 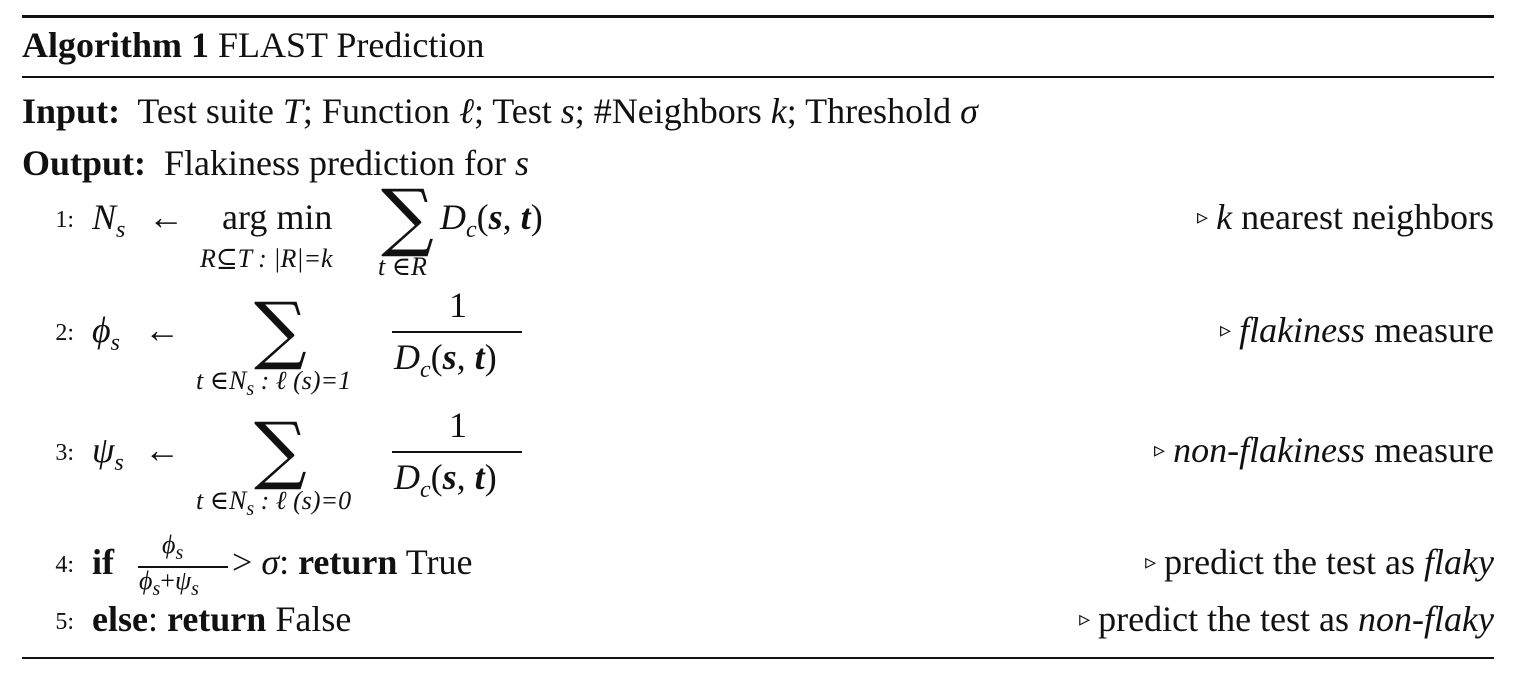 What do you see at coordinates (221, 500) in the screenshot?
I see `line3-sum-sub-a: t ∈N` at bounding box center [221, 500].